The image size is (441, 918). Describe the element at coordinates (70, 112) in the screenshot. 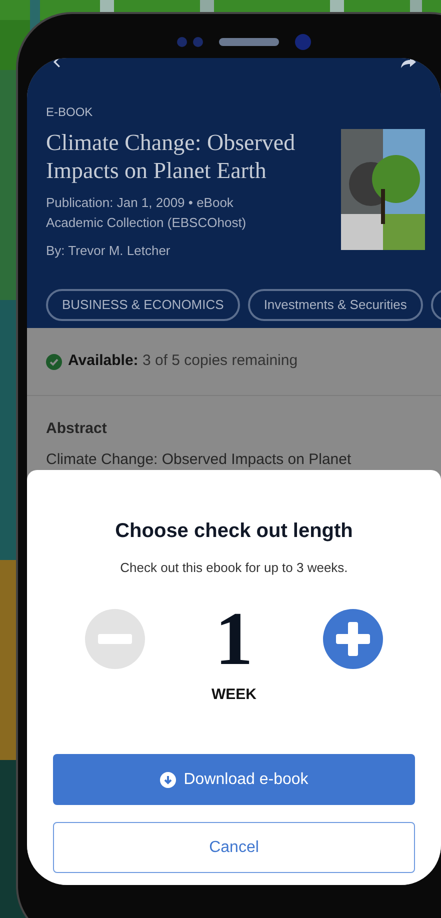

I see `format-label: E-BOOK` at that location.